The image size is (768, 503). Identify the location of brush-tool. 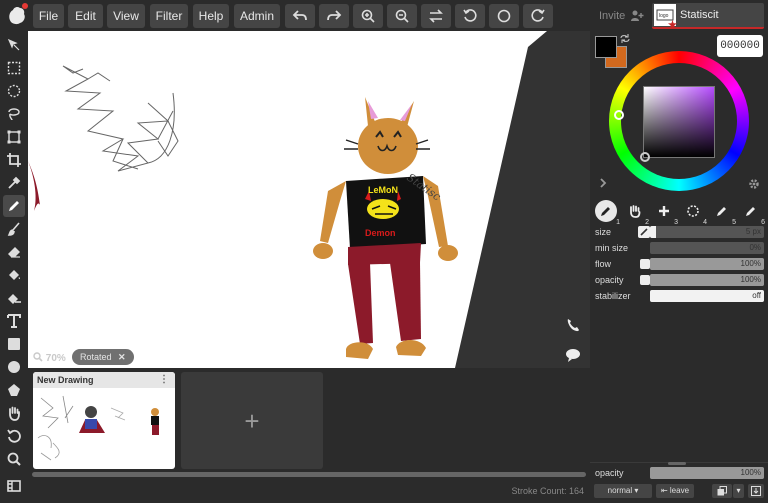
(14, 229).